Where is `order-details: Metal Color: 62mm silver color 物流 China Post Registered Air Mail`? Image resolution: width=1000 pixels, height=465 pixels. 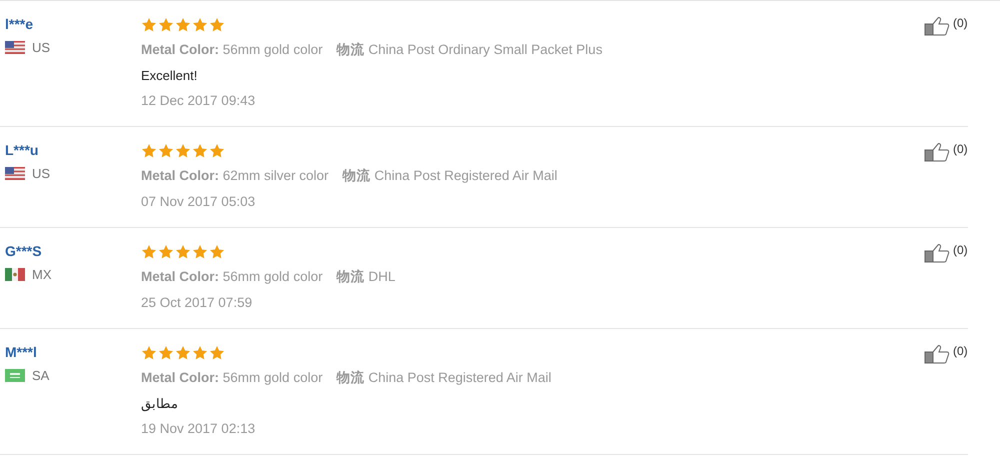 order-details: Metal Color: 62mm silver color 物流 China Post Registered Air Mail is located at coordinates (349, 176).